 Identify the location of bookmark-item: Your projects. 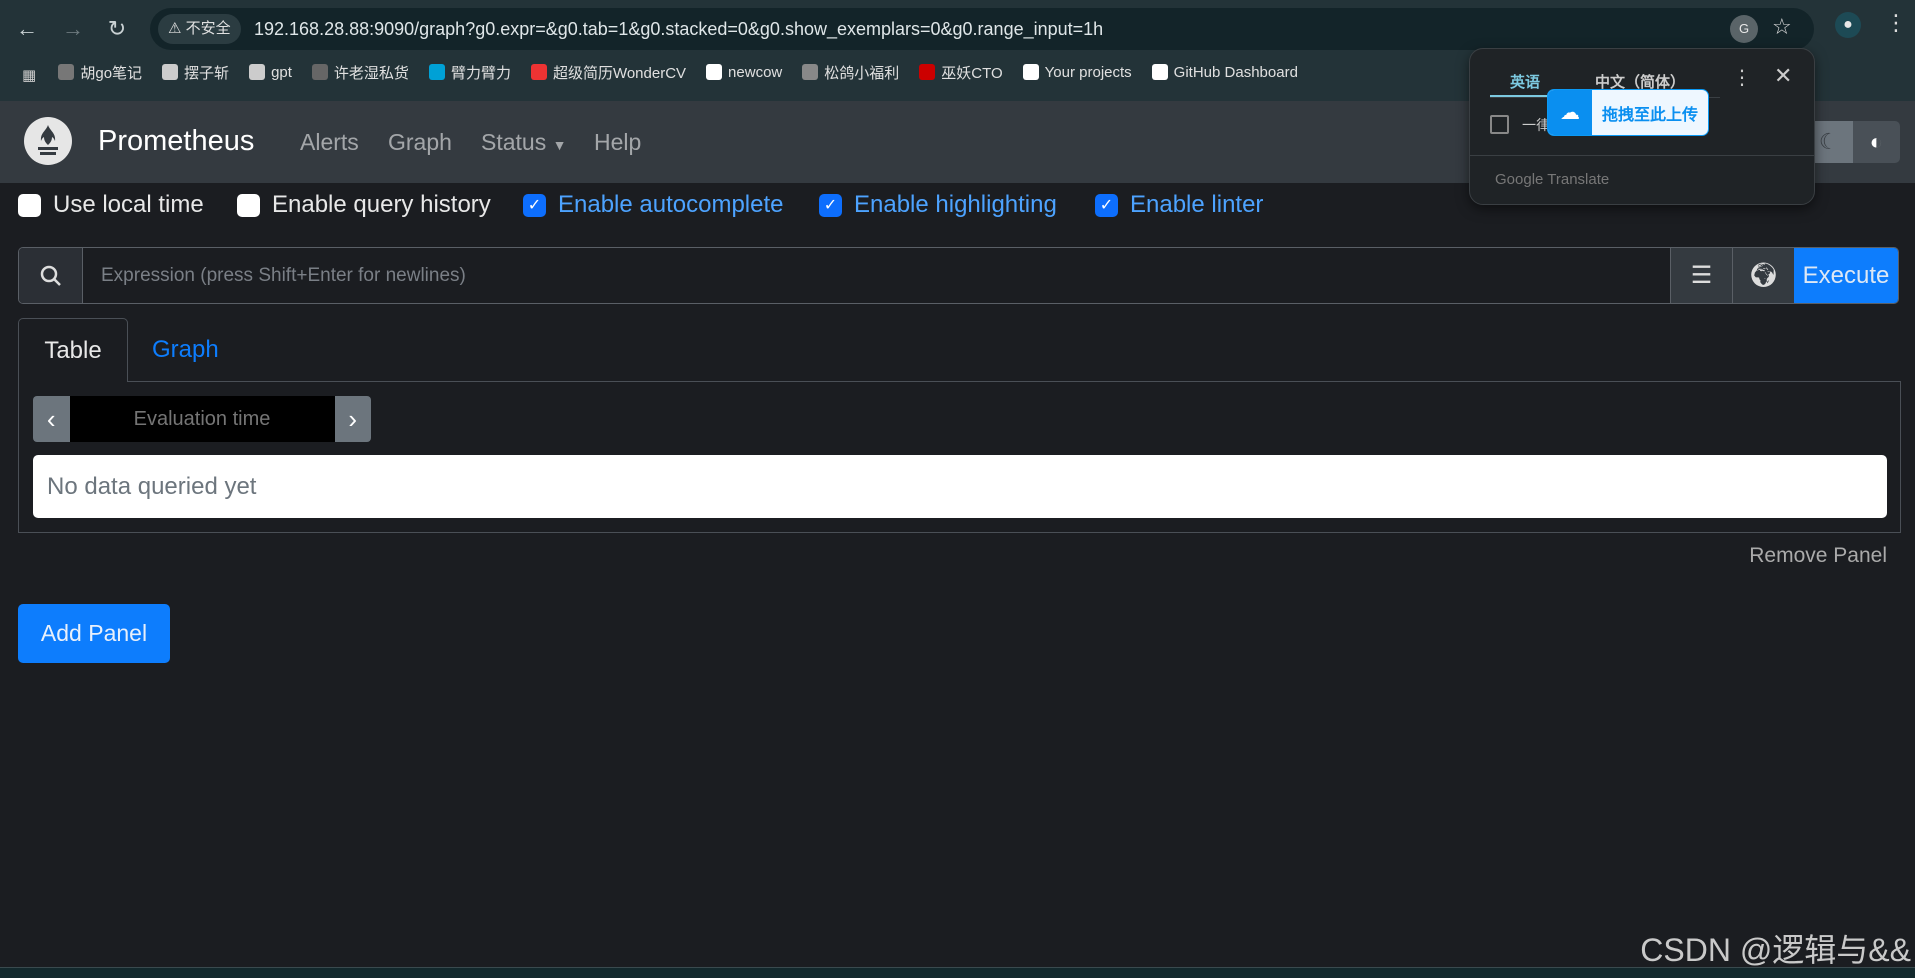
(1077, 72).